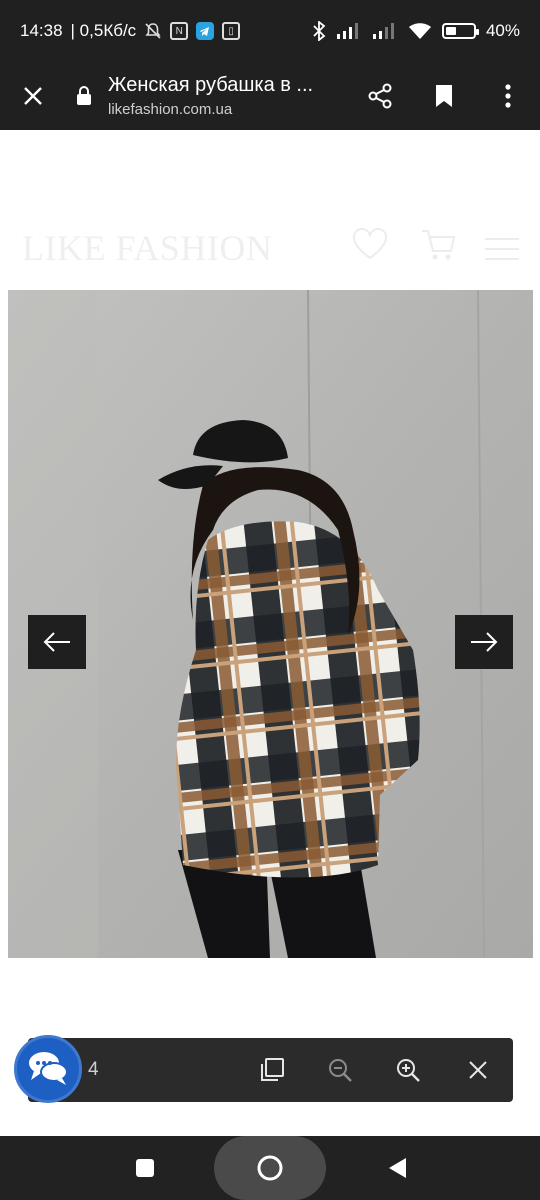 The width and height of the screenshot is (540, 1200). I want to click on image-count: 4, so click(93, 1069).